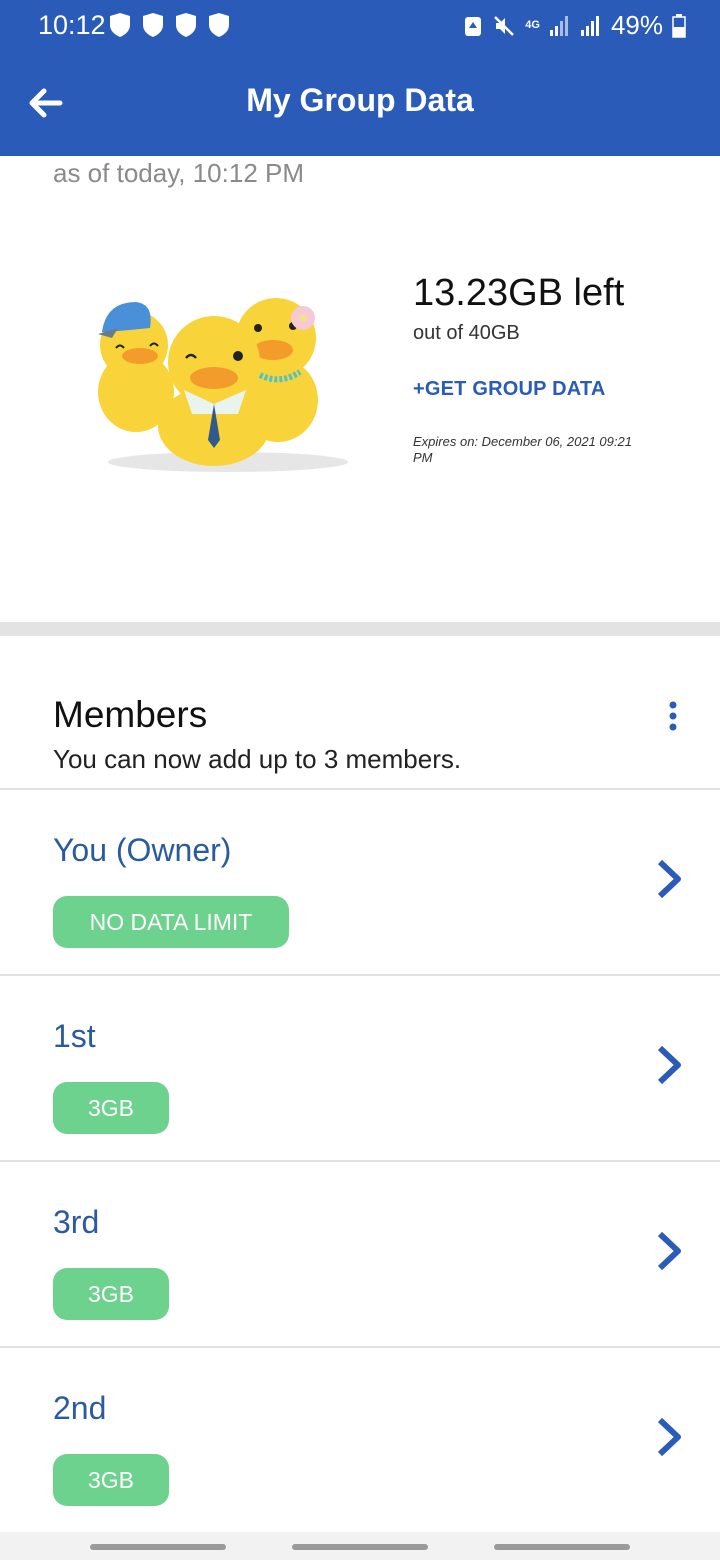 This screenshot has width=720, height=1560. Describe the element at coordinates (360, 26) in the screenshot. I see `status-bar: 10:12 4G 49%` at that location.